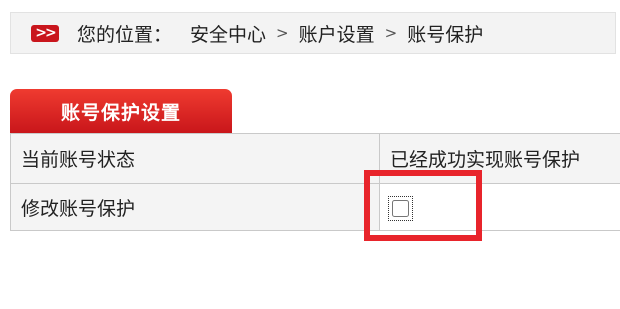 The width and height of the screenshot is (620, 309). I want to click on breadcrumb-item-account-protection: 账号保护, so click(445, 34).